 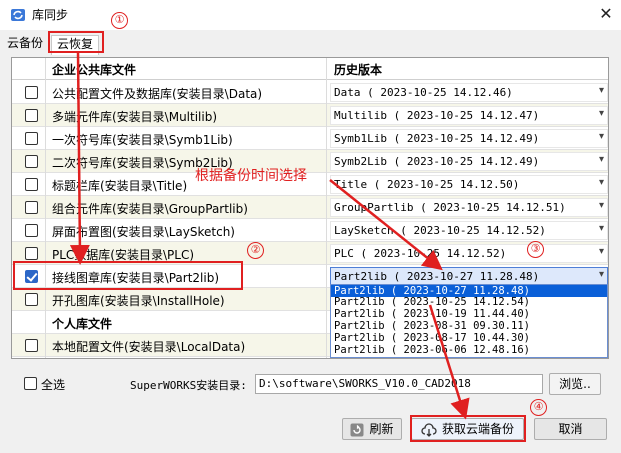 I want to click on library-name: 开孔图库(安装目录\InstallHole), so click(x=138, y=301).